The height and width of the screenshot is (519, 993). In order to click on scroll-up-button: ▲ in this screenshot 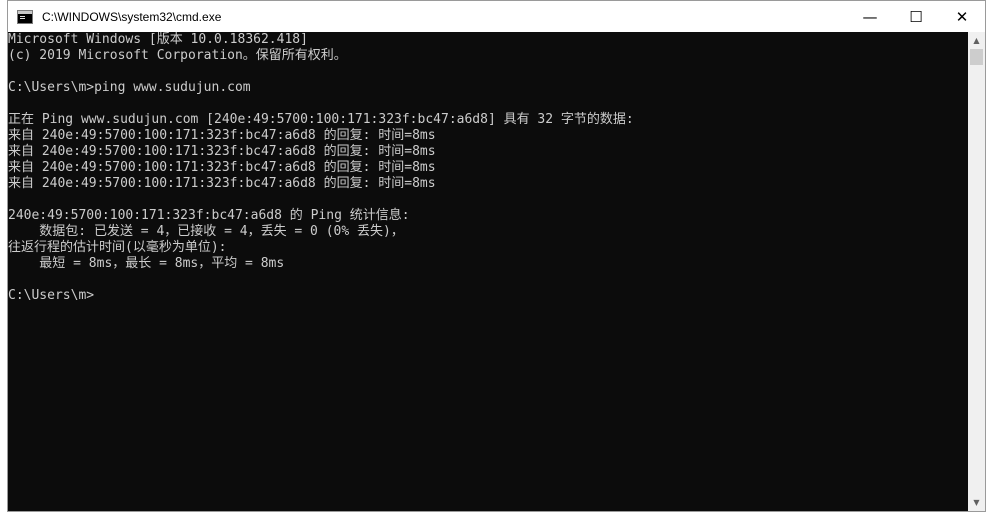, I will do `click(976, 40)`.